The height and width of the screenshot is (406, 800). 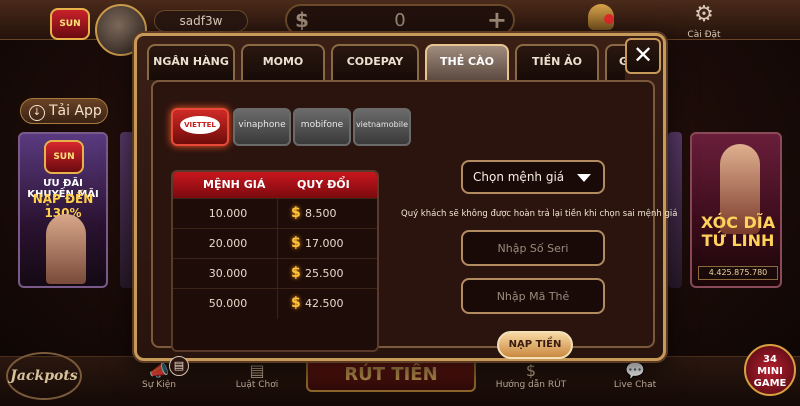 I want to click on chat-icon: 💬, so click(x=635, y=370).